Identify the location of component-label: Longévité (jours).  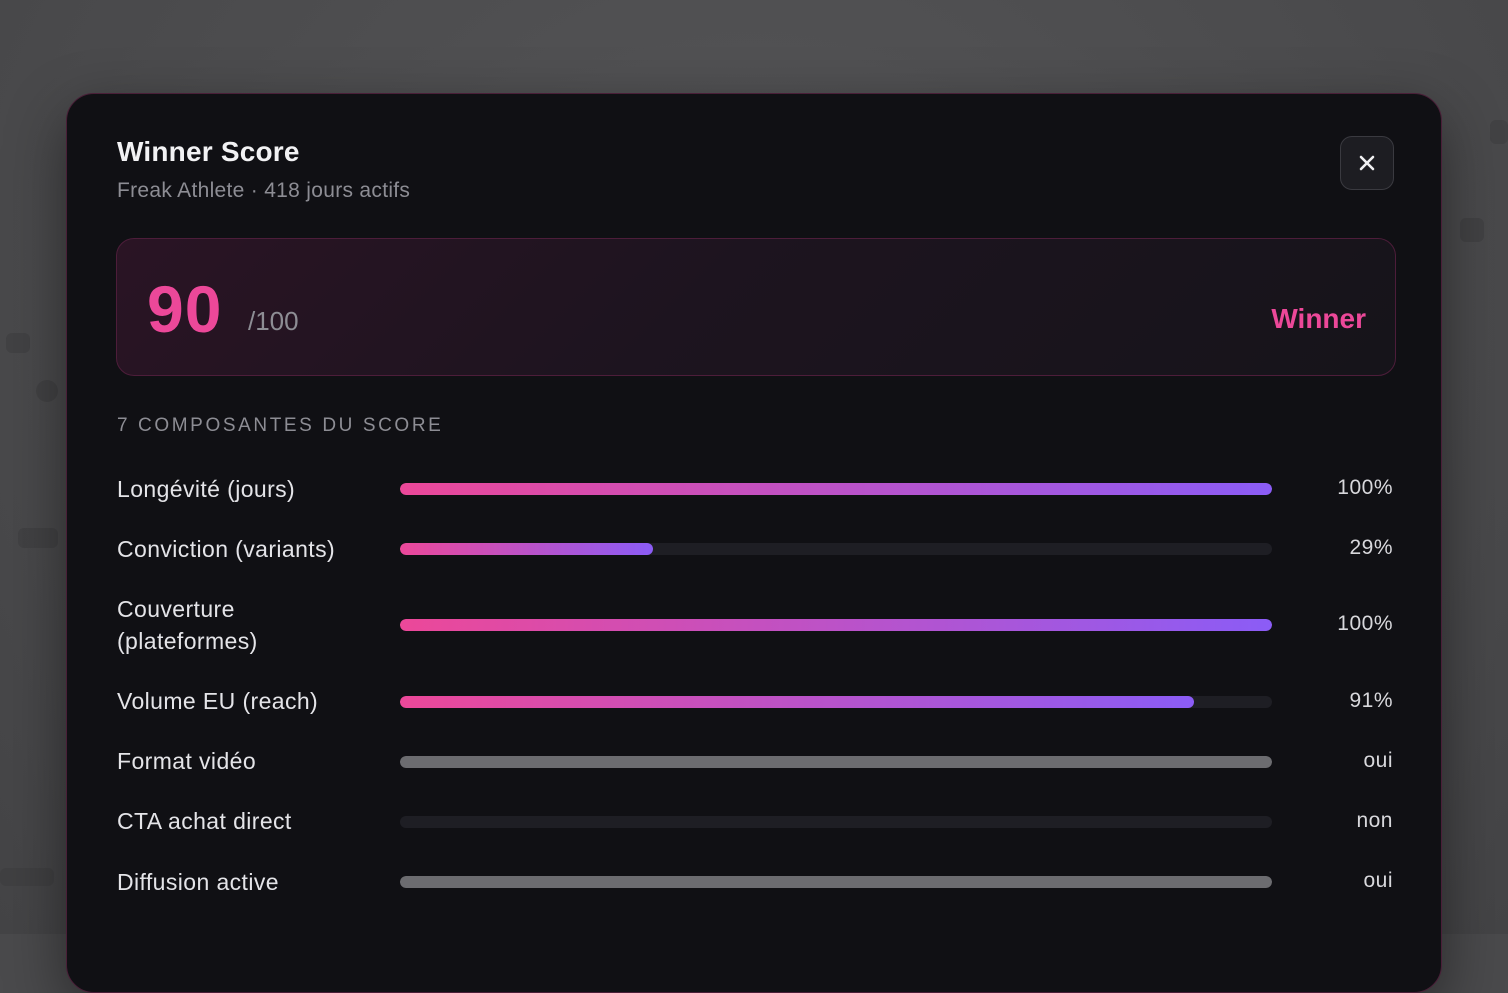
(206, 489).